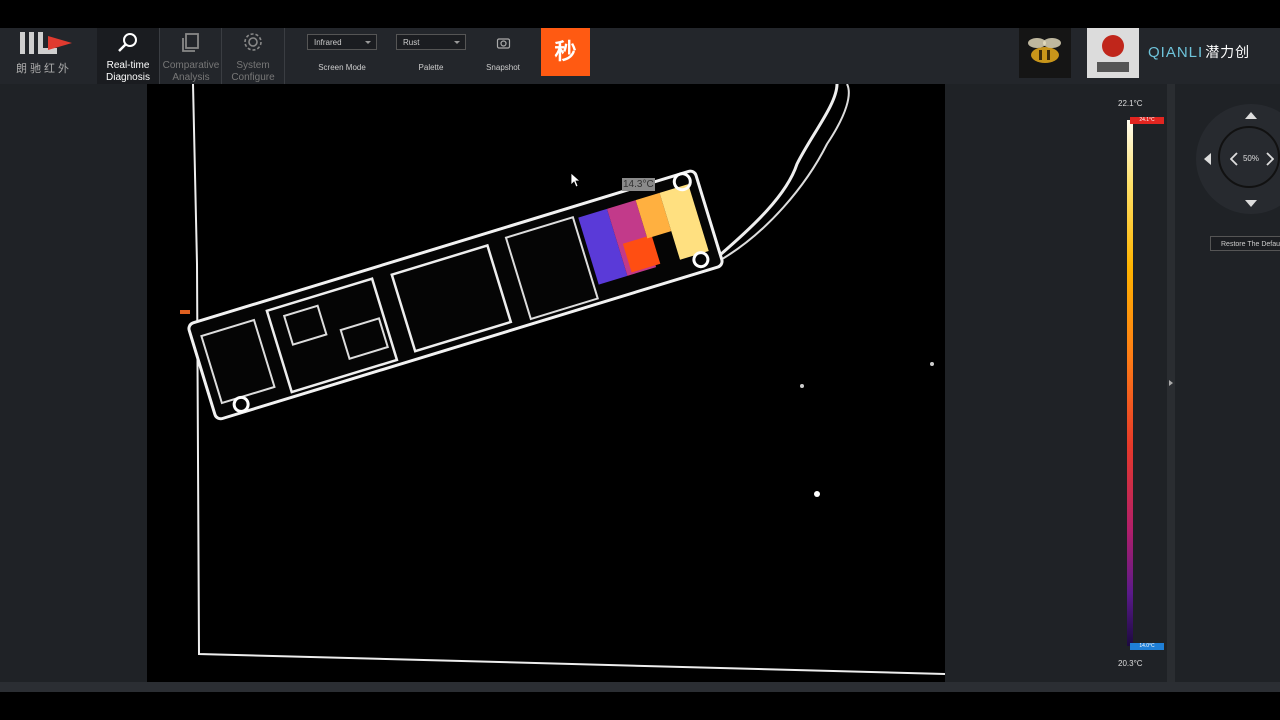  Describe the element at coordinates (1234, 159) in the screenshot. I see `chevron-left-icon` at that location.